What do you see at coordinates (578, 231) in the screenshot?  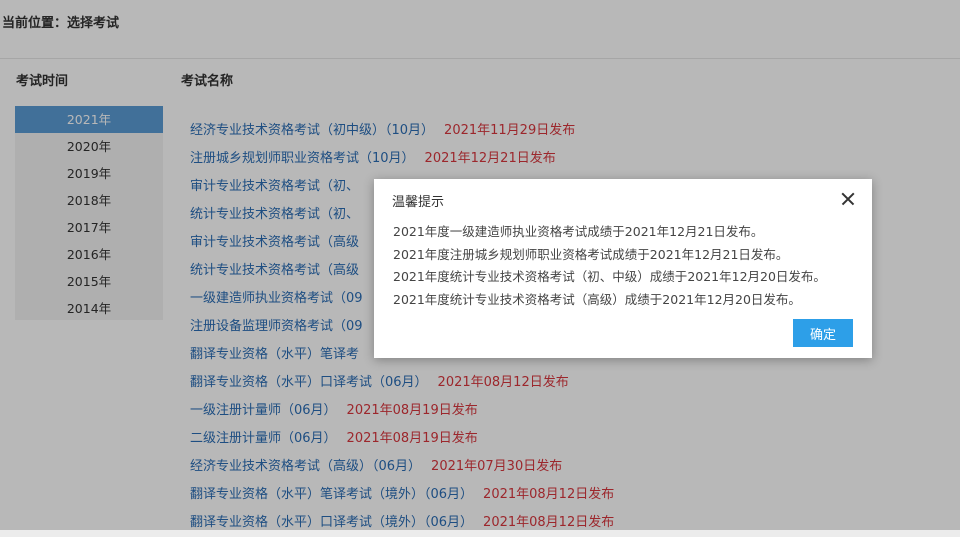 I see `dialog-message: 2021年度一级建造师执业资格考试成绩于2021年12月21日发布。` at bounding box center [578, 231].